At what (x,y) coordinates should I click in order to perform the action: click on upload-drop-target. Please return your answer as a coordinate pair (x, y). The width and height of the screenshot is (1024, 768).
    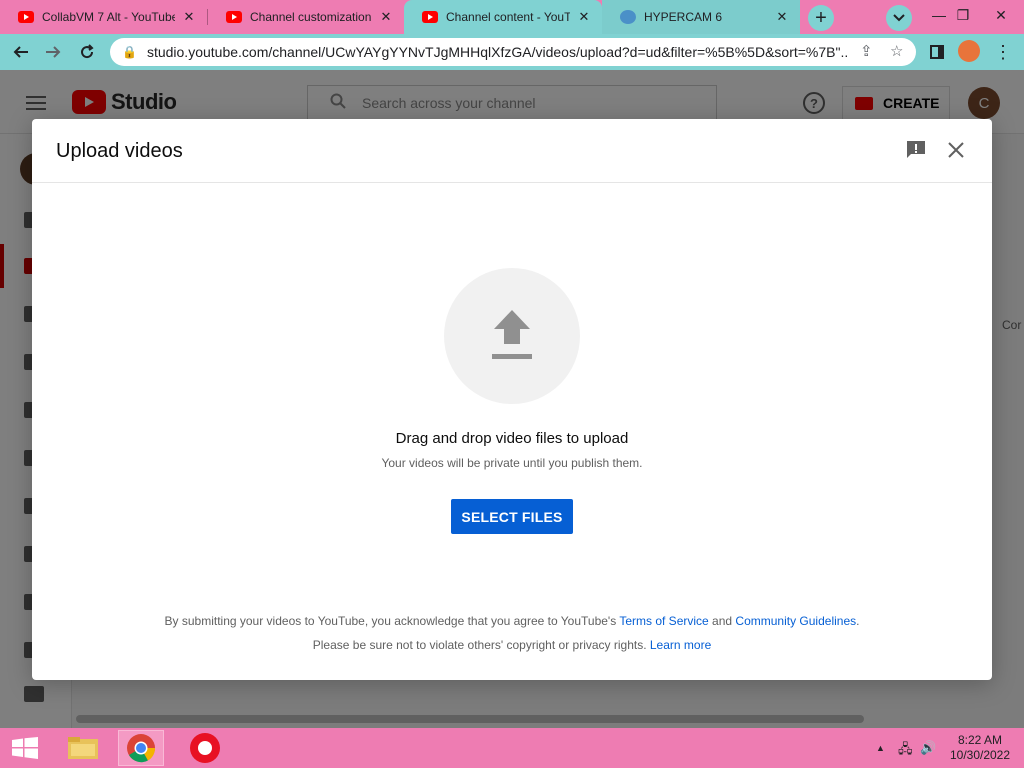
    Looking at the image, I should click on (512, 336).